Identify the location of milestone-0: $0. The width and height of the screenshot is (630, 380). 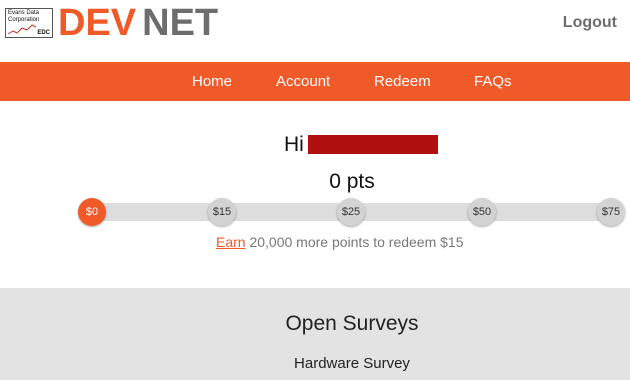
(92, 212).